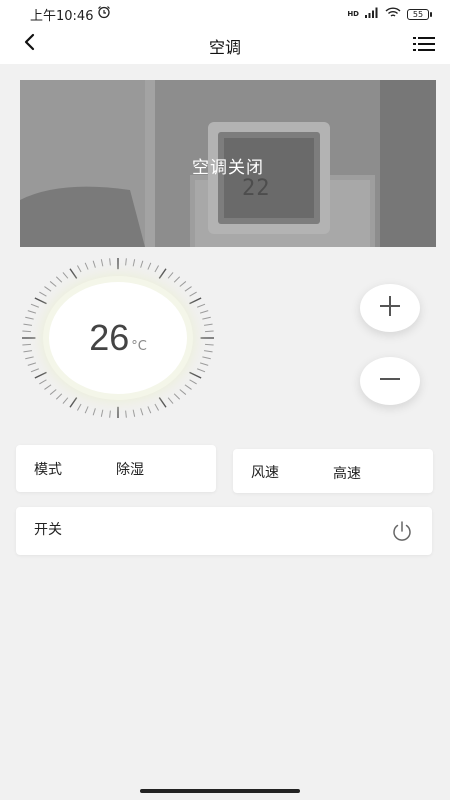 Image resolution: width=450 pixels, height=800 pixels. I want to click on page-title: 空调, so click(224, 47).